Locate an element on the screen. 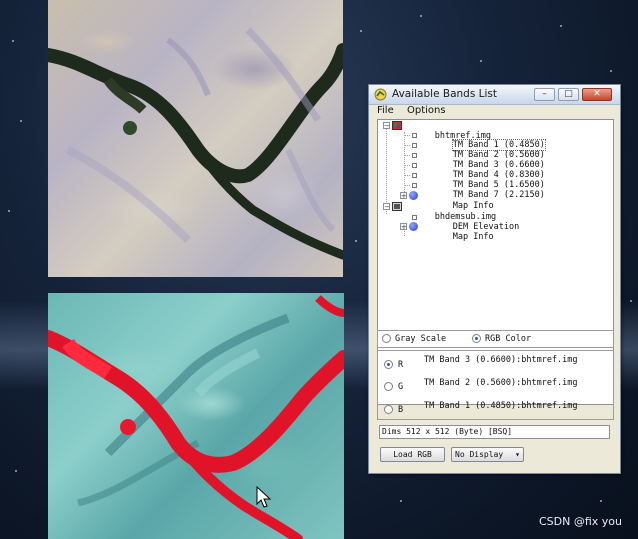 This screenshot has height=539, width=638. watermark: CSDN @fix you is located at coordinates (580, 521).